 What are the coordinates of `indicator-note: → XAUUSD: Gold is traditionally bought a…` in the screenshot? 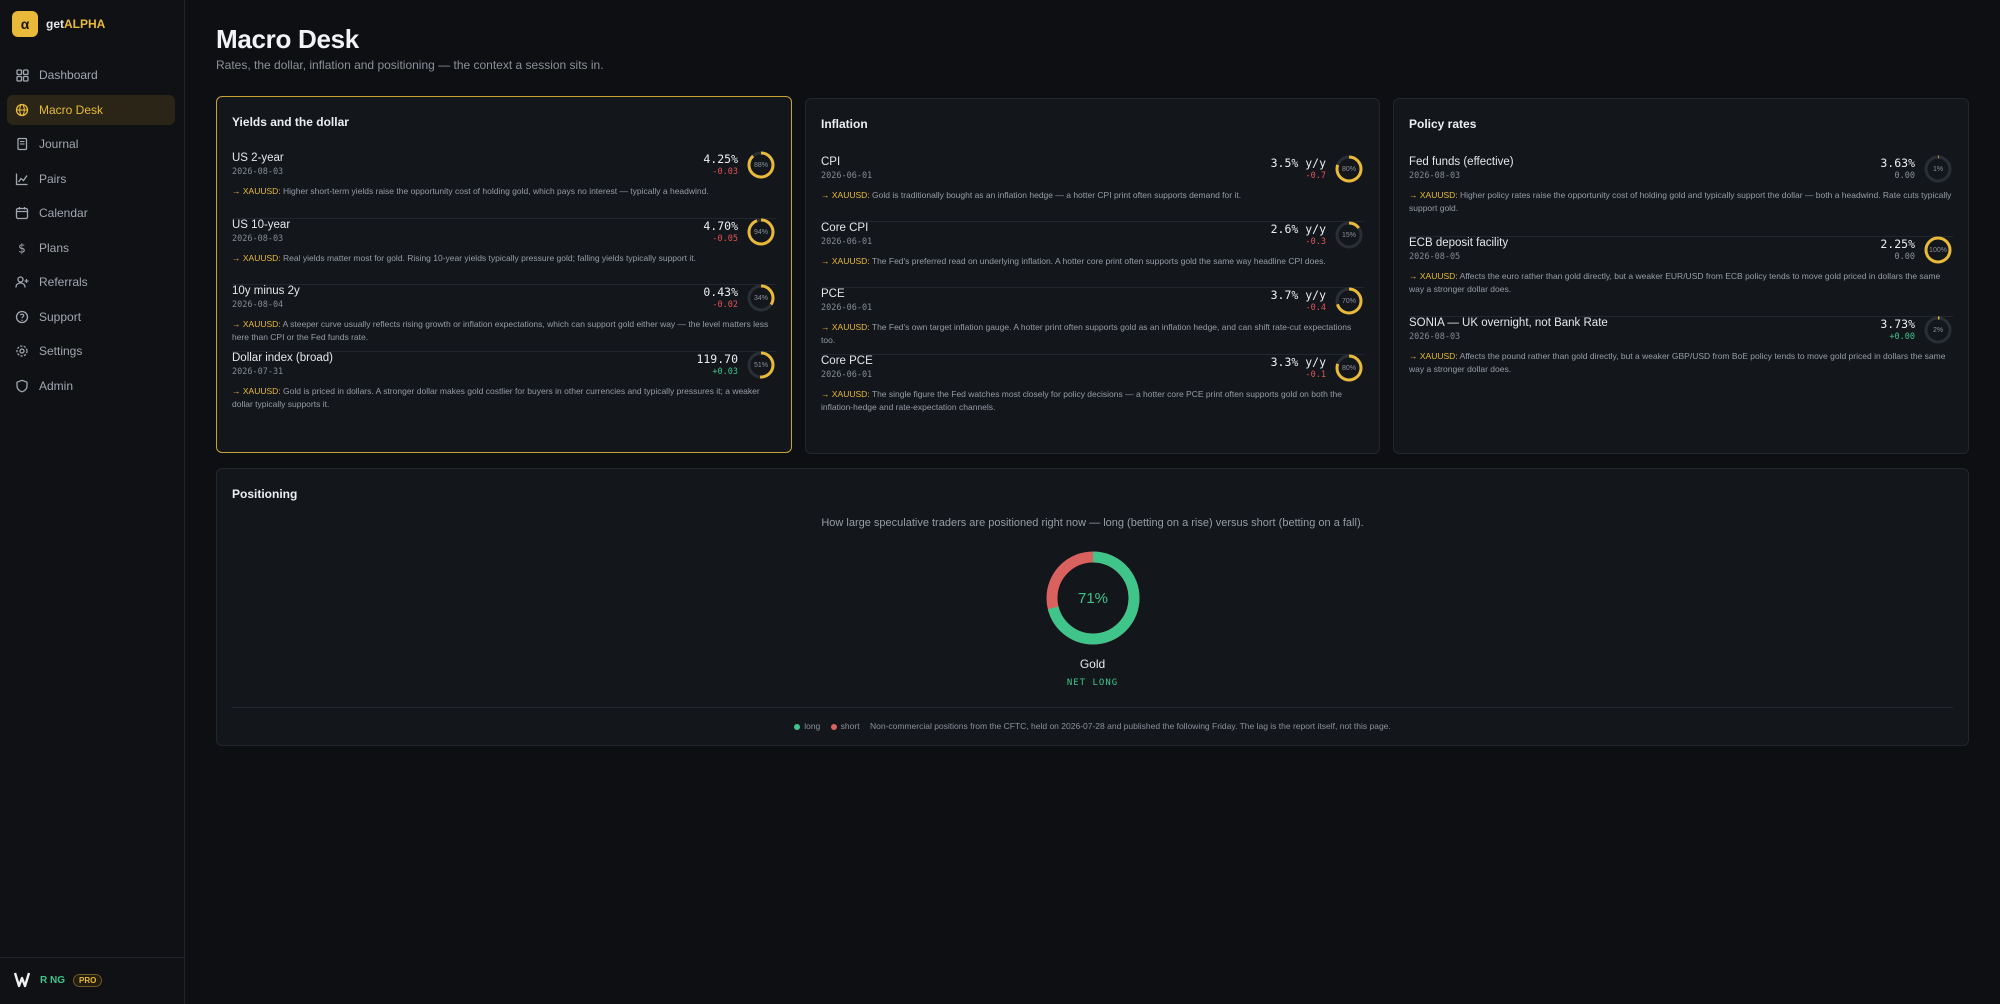 It's located at (1031, 195).